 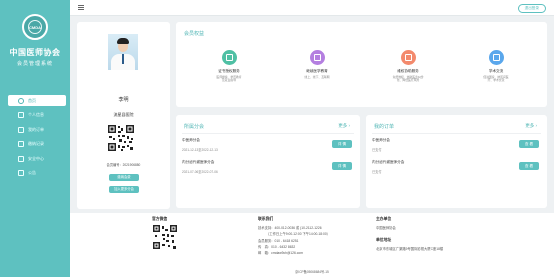 I want to click on member-org: 流星县医院, so click(x=123, y=114).